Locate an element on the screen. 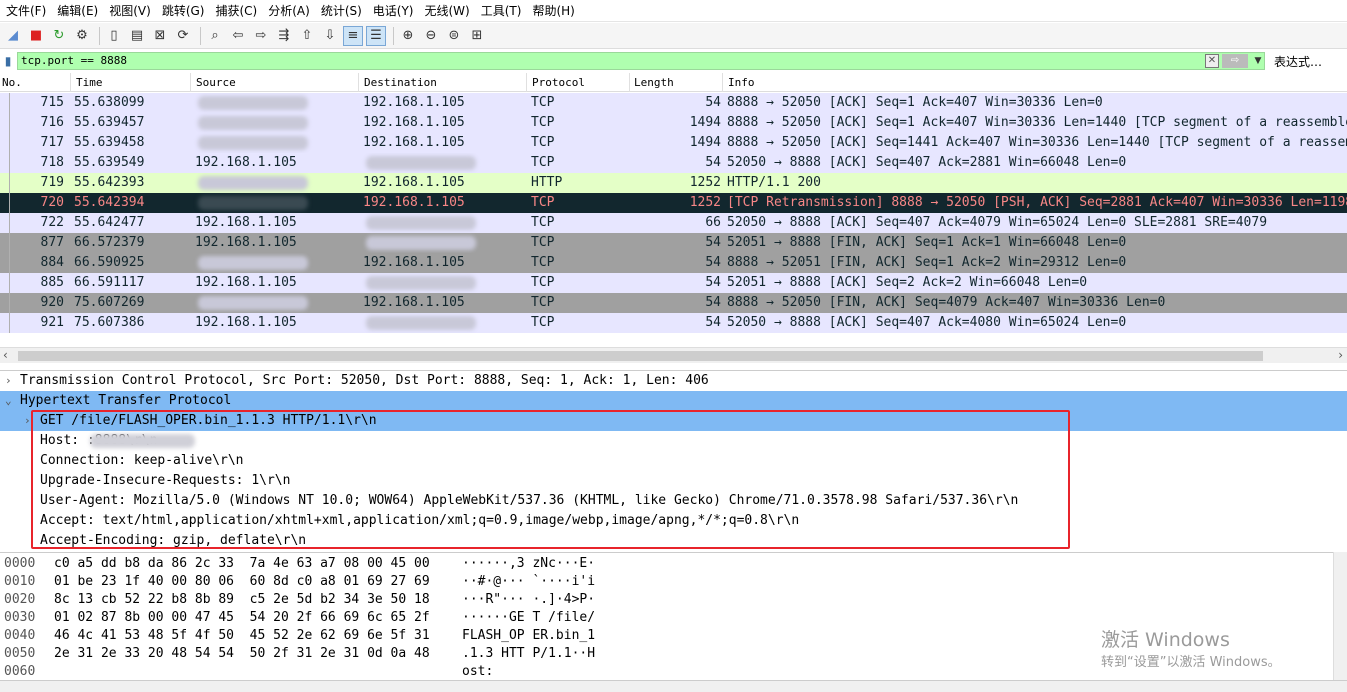 Image resolution: width=1347 pixels, height=692 pixels. http-header-text: Connection: keep-alive\r\n is located at coordinates (142, 460).